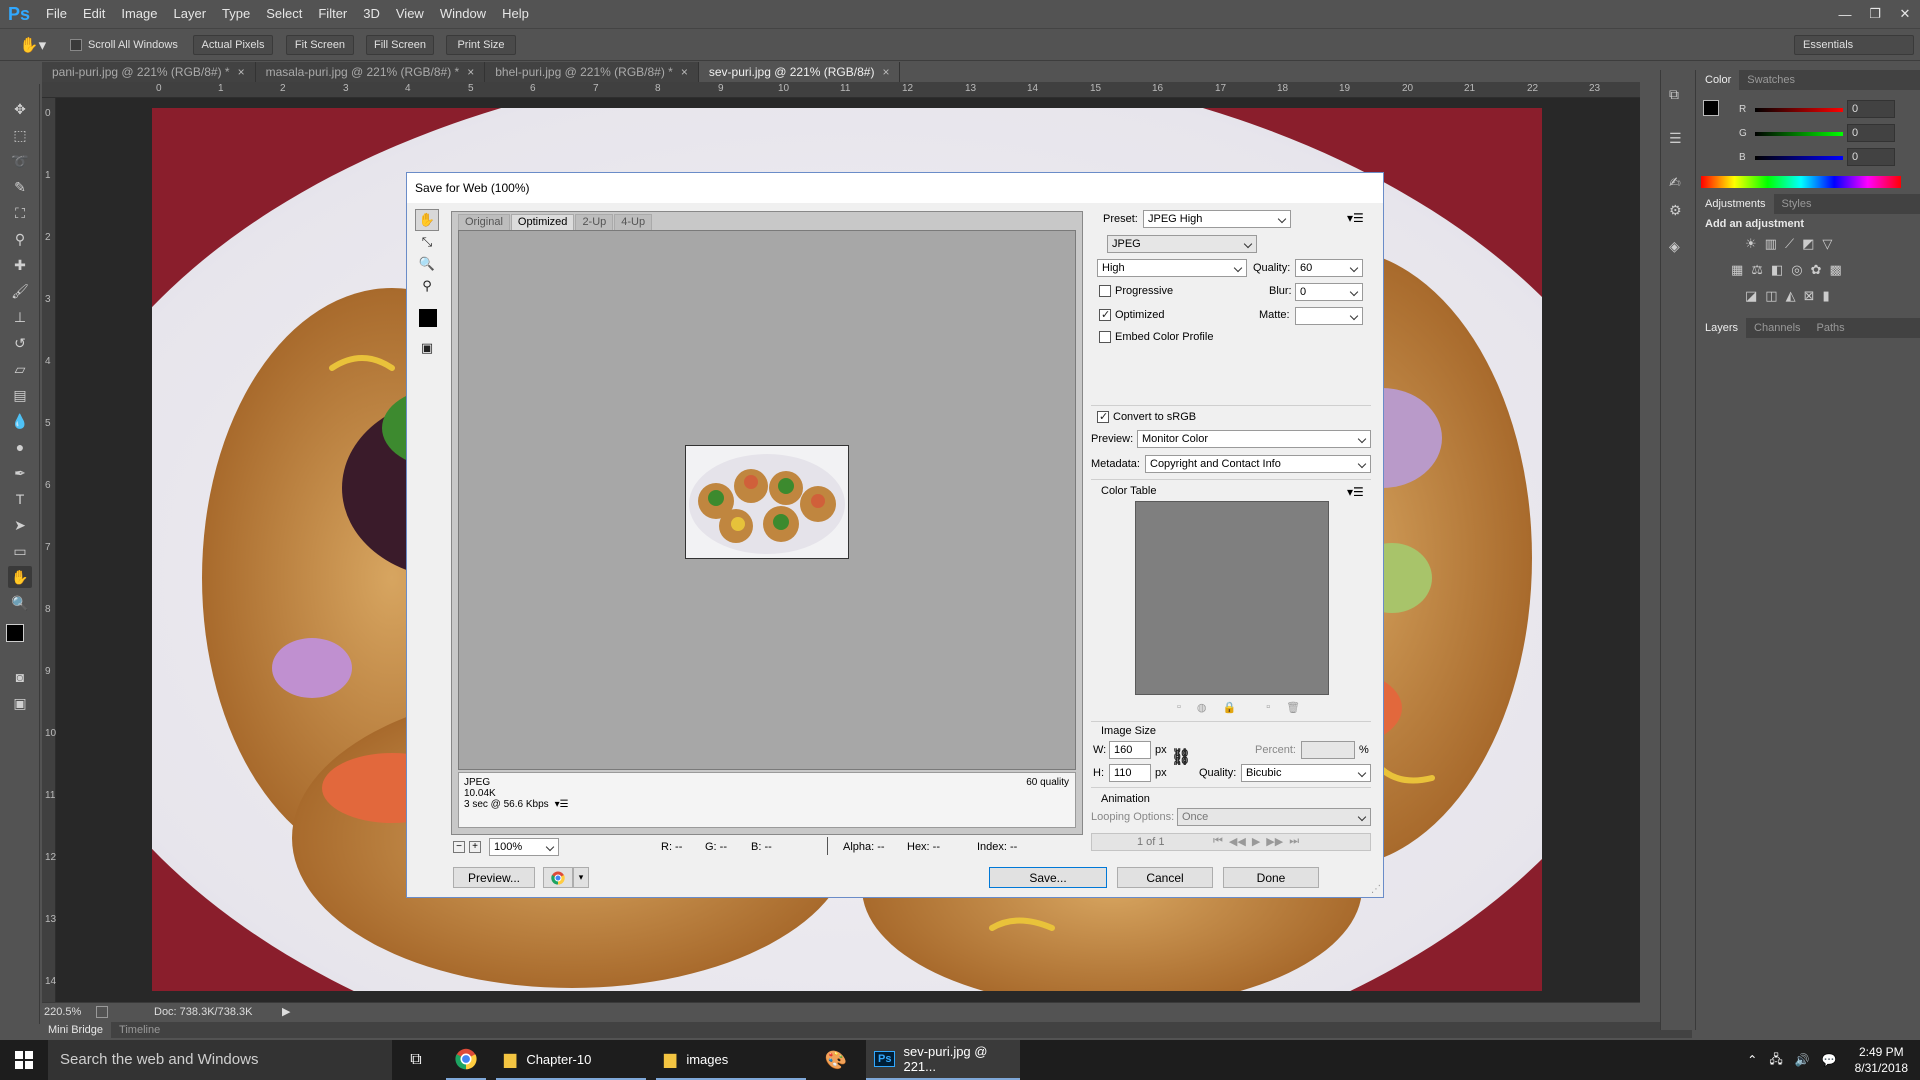 The image size is (1920, 1080). I want to click on invert-icon: ◪, so click(1751, 296).